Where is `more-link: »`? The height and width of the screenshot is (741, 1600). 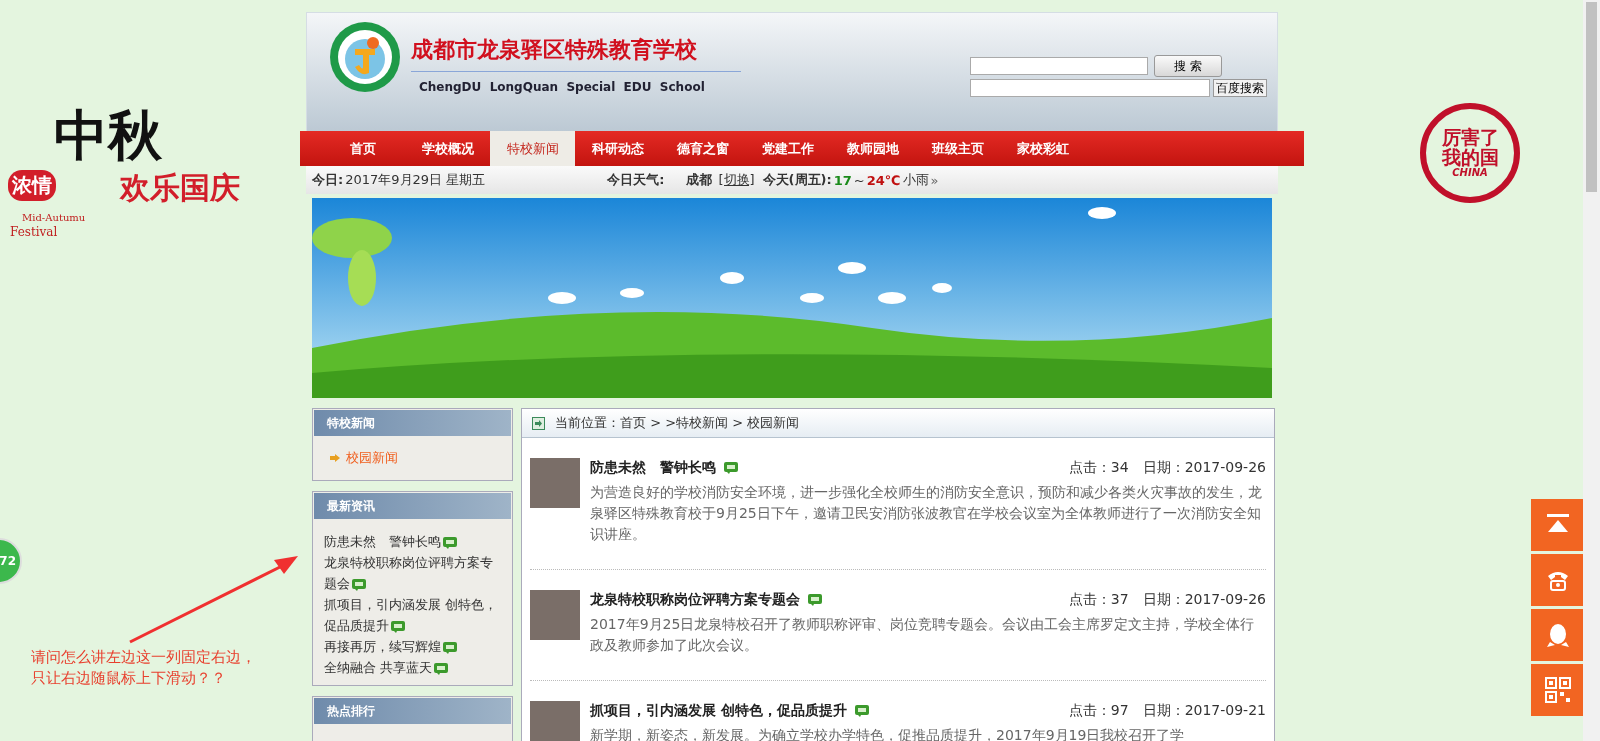
more-link: » is located at coordinates (934, 180).